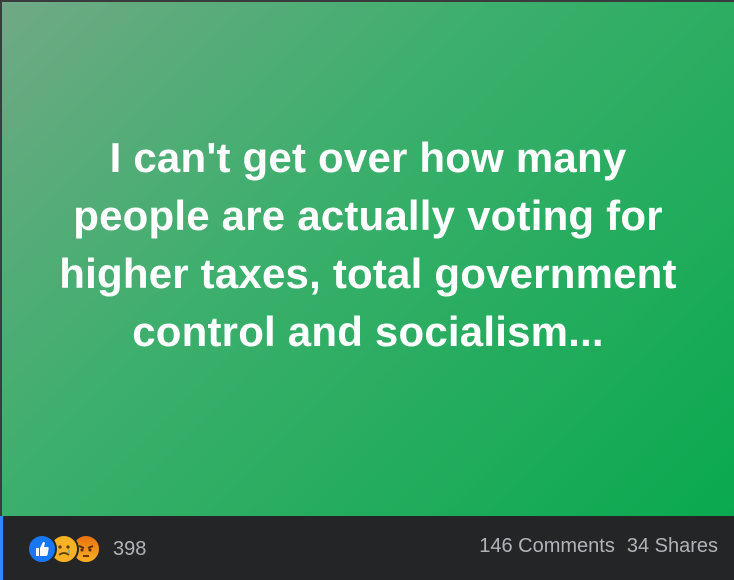  I want to click on post-footer: 398 146 Comments 34 Shares, so click(367, 548).